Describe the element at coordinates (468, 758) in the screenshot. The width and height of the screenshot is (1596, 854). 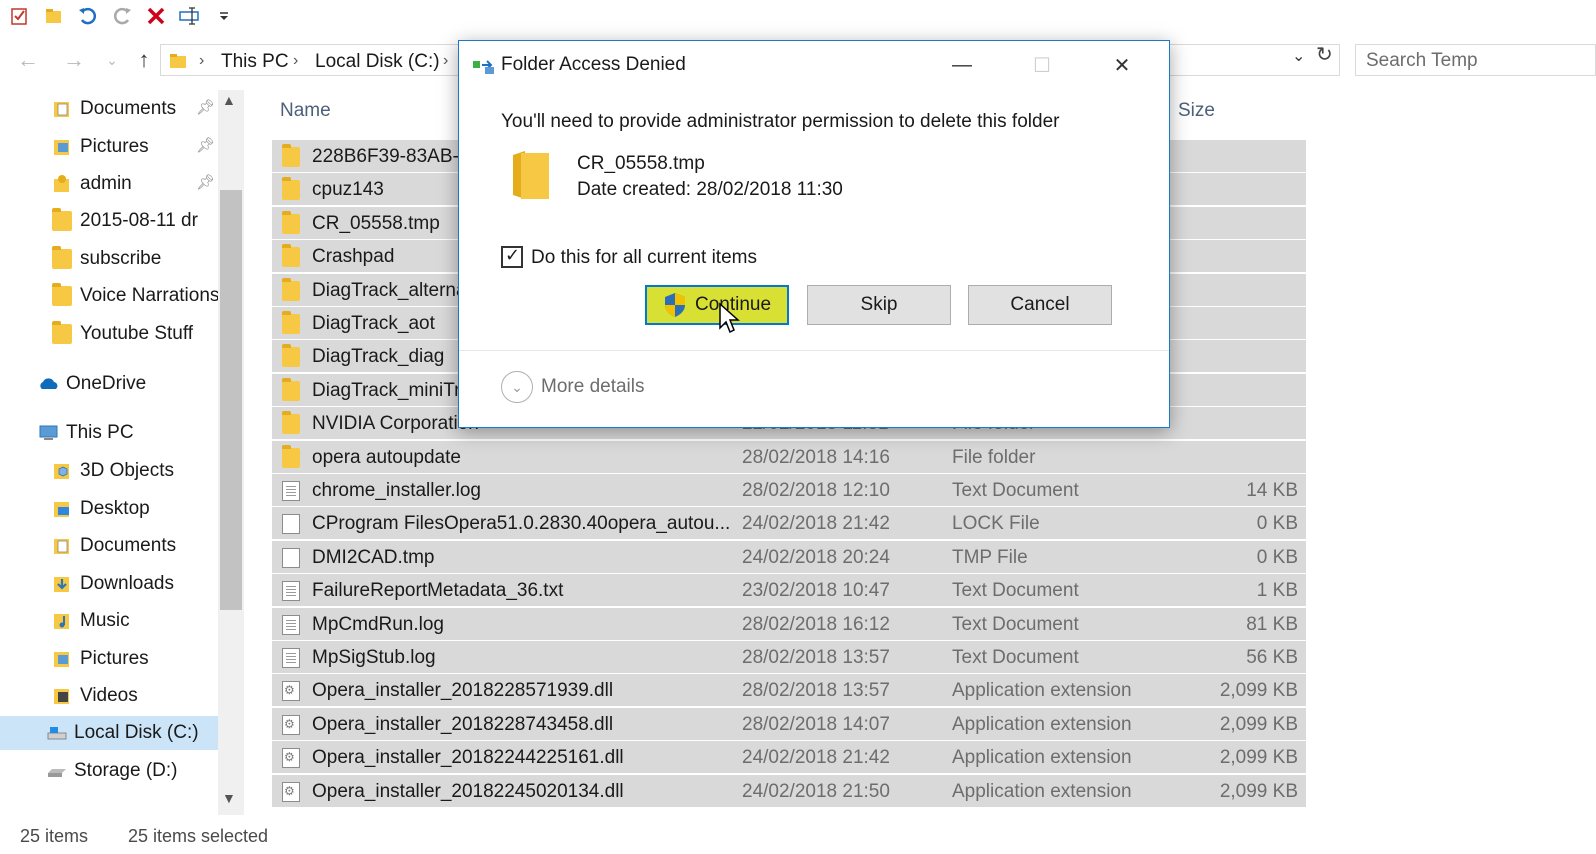
I see `file-name: Opera_installer_20182244225161.dll` at that location.